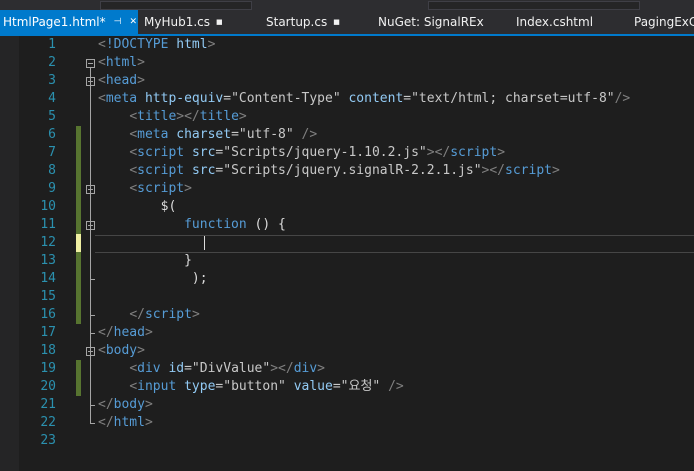  I want to click on code-line: 18 <body>, so click(347, 351).